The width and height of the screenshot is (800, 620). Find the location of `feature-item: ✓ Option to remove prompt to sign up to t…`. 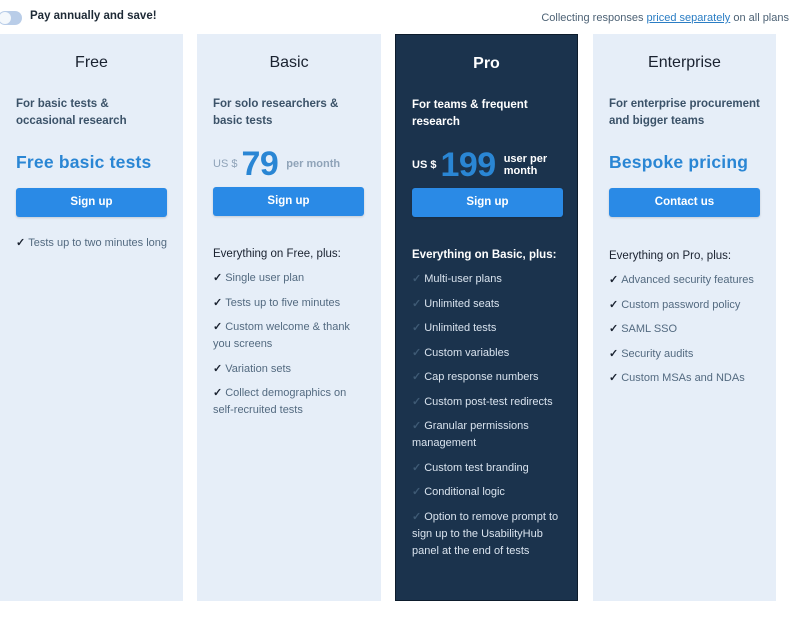

feature-item: ✓ Option to remove prompt to sign up to t… is located at coordinates (486, 534).